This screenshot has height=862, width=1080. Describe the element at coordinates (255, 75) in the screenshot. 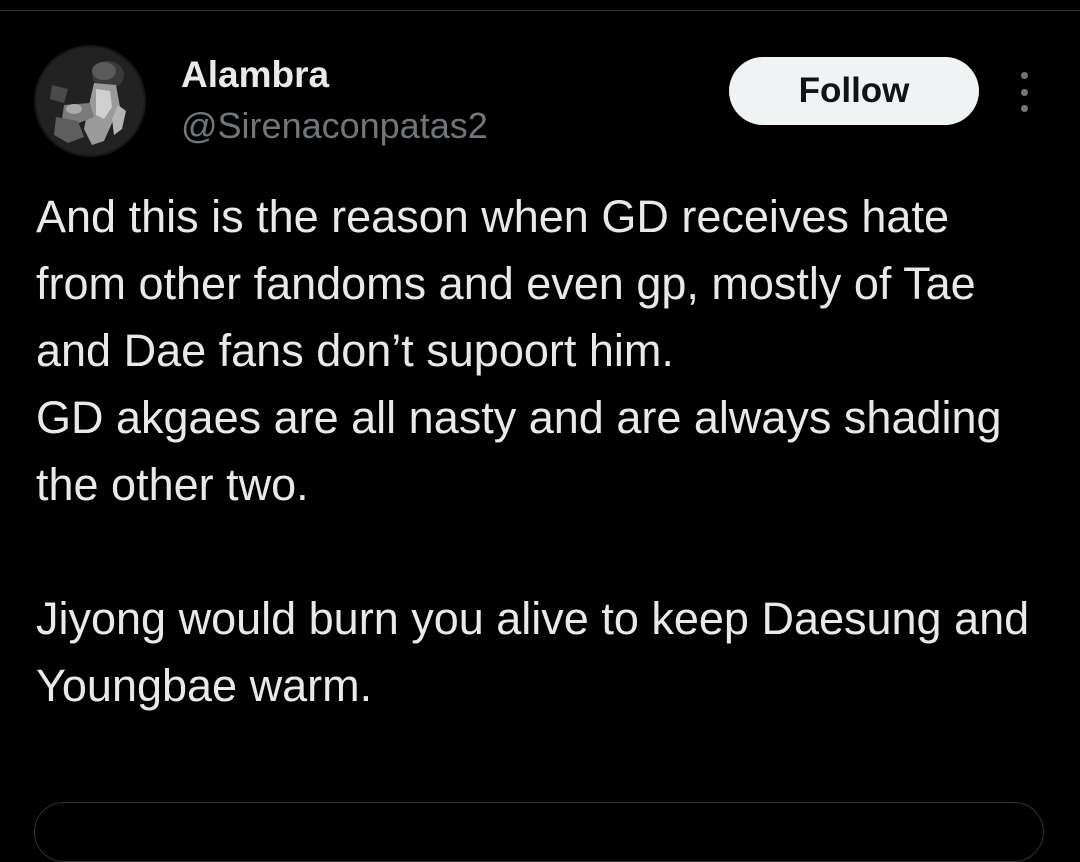

I see `author-name: Alambra` at that location.